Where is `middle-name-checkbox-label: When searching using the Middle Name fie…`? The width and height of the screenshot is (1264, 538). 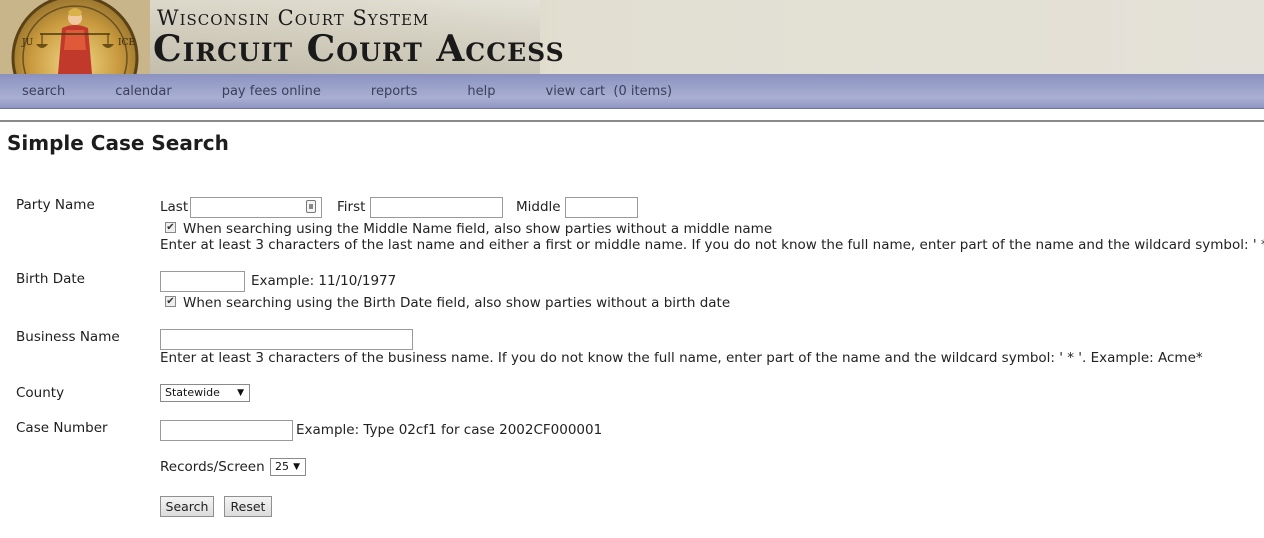 middle-name-checkbox-label: When searching using the Middle Name fie… is located at coordinates (478, 229).